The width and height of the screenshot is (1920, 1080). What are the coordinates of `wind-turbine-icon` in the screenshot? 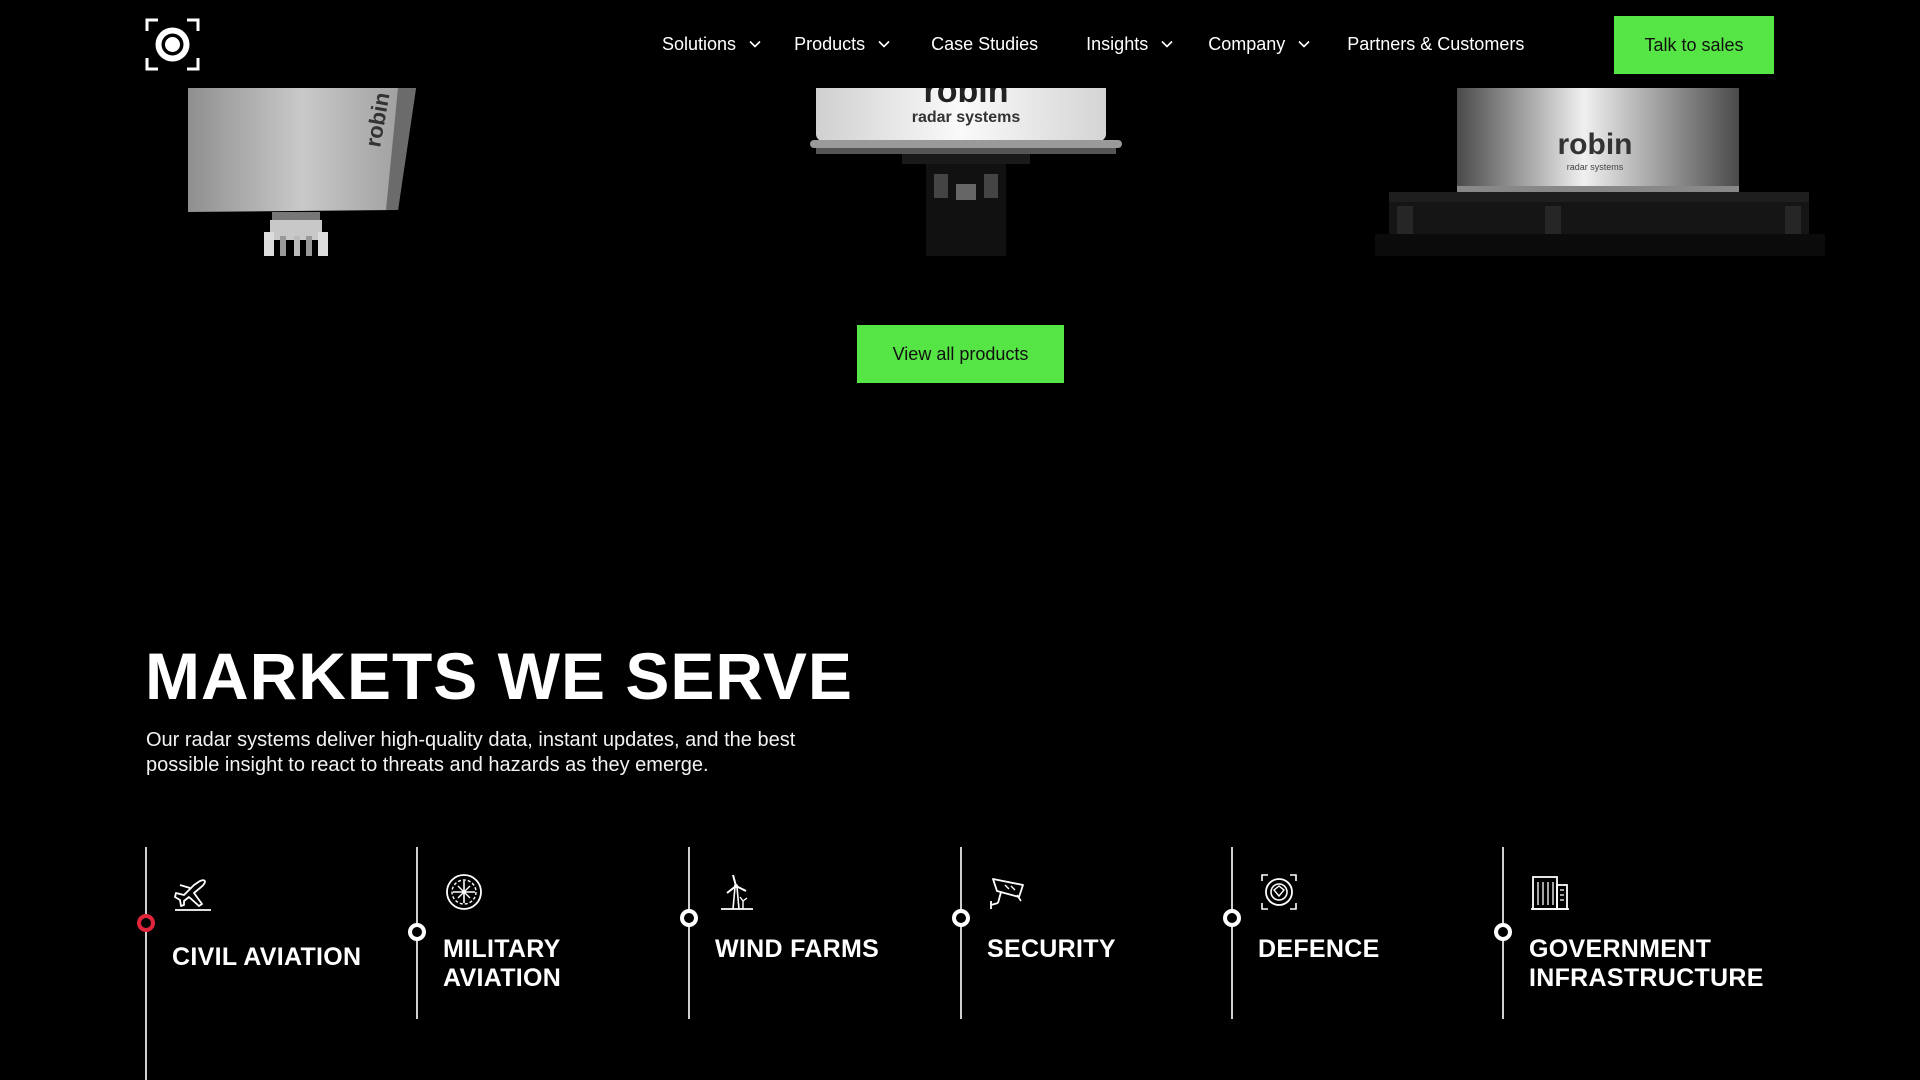 It's located at (737, 892).